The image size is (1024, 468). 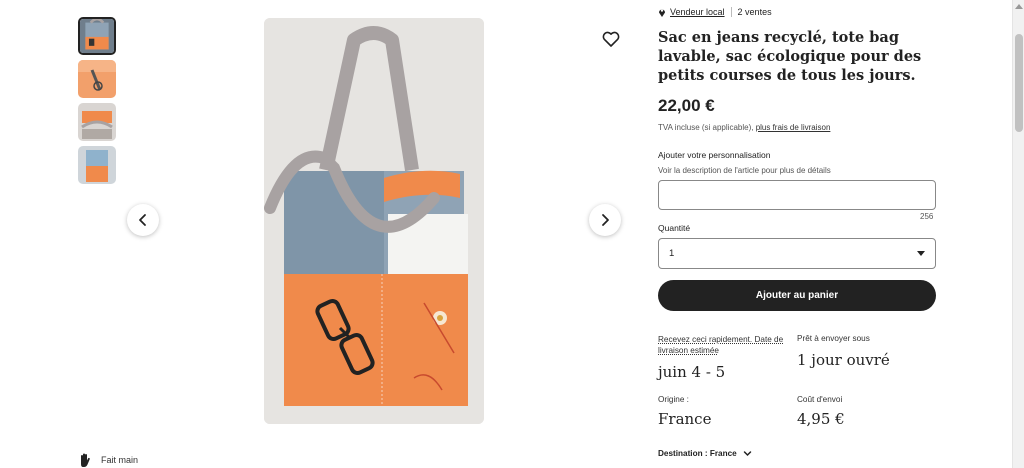 I want to click on page-scrollbar, so click(x=1018, y=234).